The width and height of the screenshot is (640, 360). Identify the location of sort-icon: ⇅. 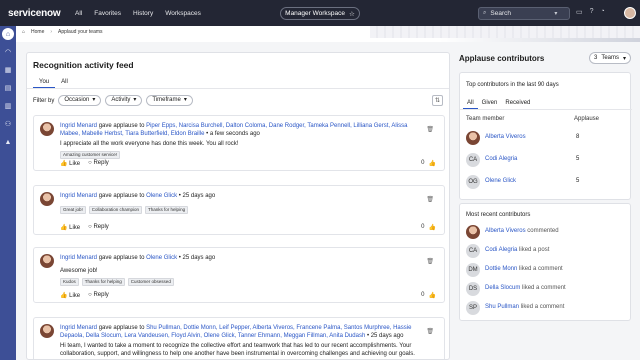
(437, 100).